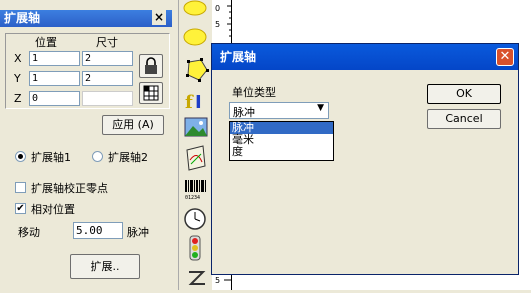  What do you see at coordinates (195, 37) in the screenshot?
I see `circle-tool-icon` at bounding box center [195, 37].